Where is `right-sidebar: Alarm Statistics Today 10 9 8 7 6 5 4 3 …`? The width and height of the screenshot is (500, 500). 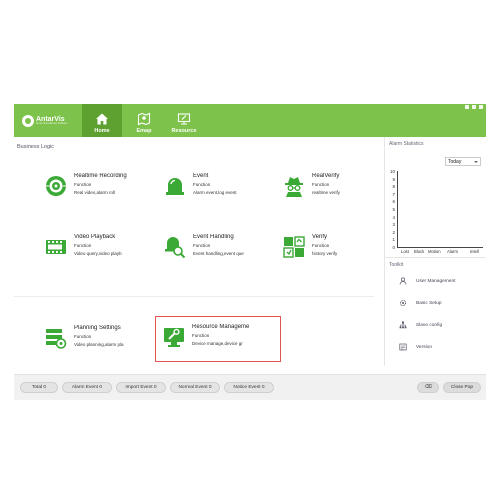
right-sidebar: Alarm Statistics Today 10 9 8 7 6 5 4 3 … is located at coordinates (435, 251).